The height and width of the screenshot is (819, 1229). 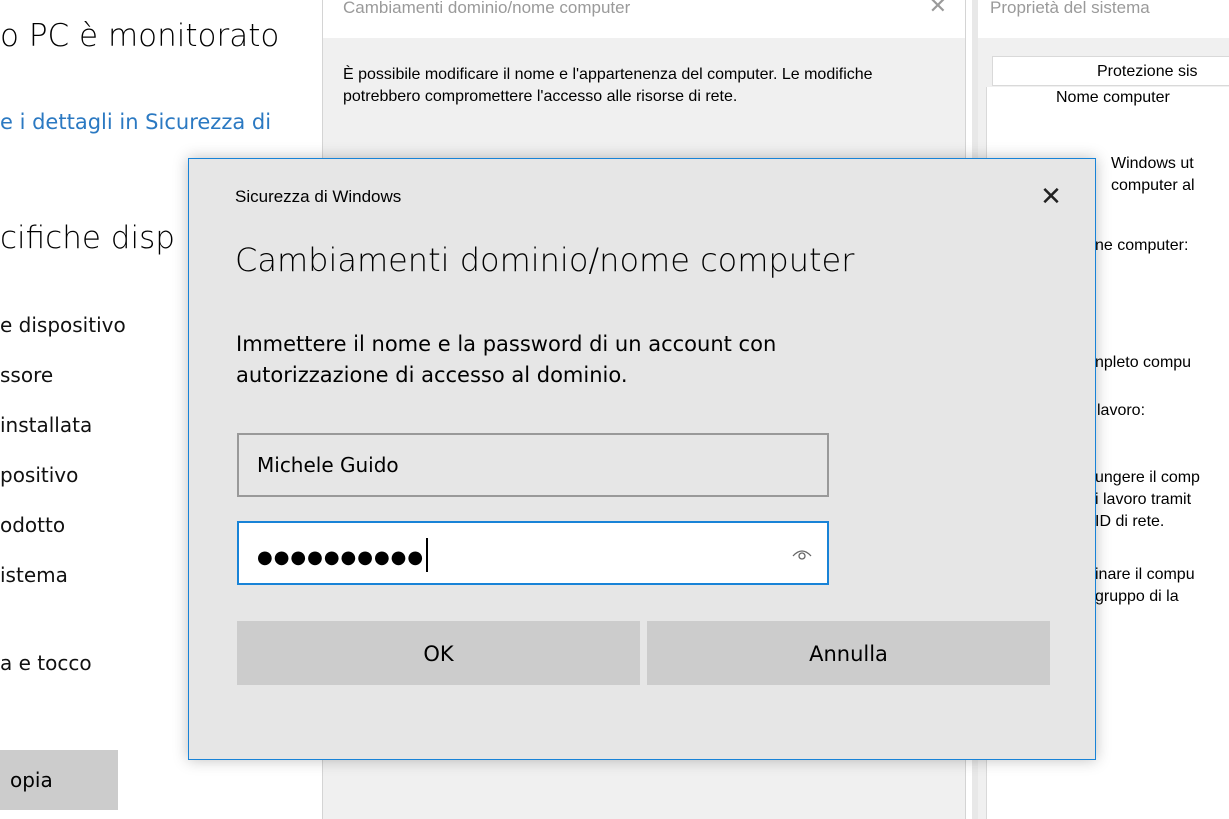 I want to click on username-field-box, so click(x=533, y=465).